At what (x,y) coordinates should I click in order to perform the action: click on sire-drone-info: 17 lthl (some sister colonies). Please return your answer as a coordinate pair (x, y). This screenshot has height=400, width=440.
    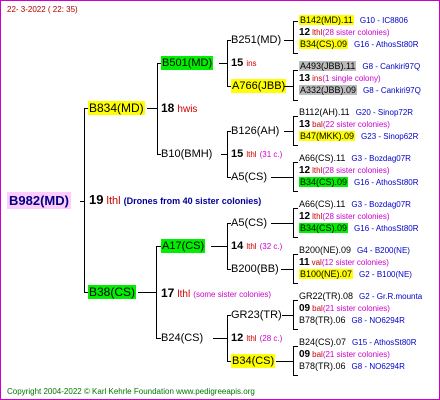
    Looking at the image, I should click on (216, 294).